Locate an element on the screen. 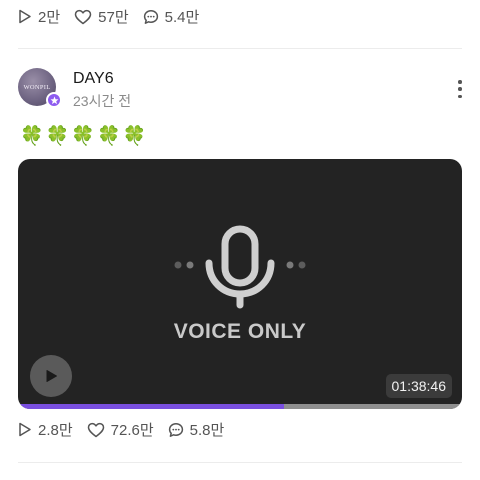 This screenshot has height=480, width=480. comments-count: 5.8만 is located at coordinates (207, 430).